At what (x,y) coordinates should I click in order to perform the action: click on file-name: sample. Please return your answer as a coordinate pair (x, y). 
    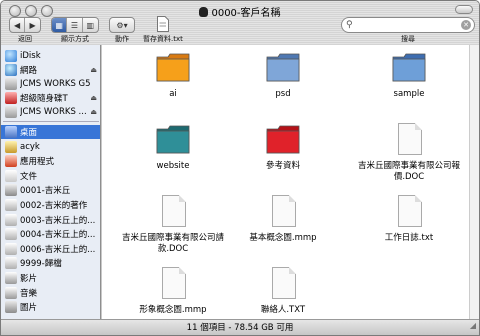
    Looking at the image, I should click on (409, 94).